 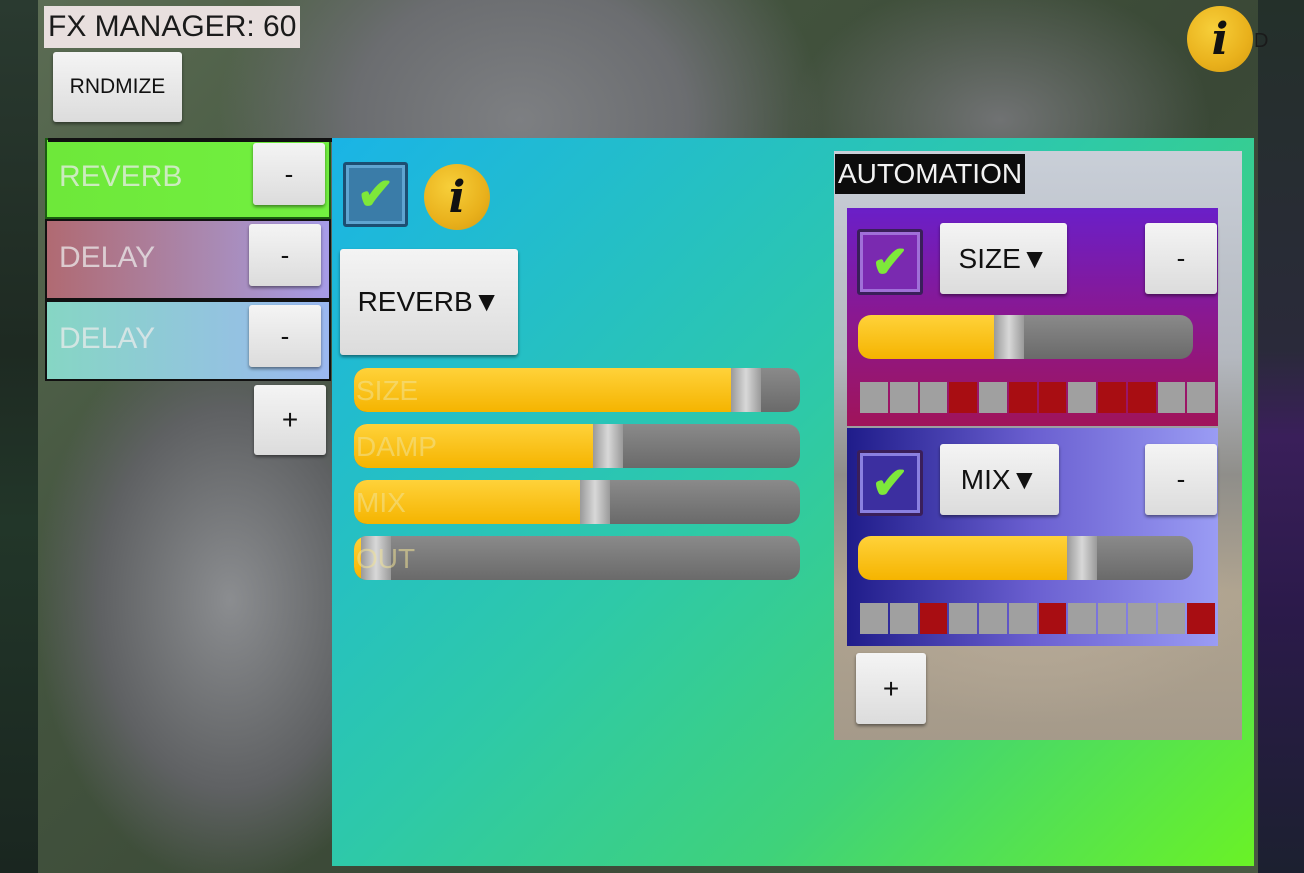 I want to click on background-edge-left, so click(x=19, y=436).